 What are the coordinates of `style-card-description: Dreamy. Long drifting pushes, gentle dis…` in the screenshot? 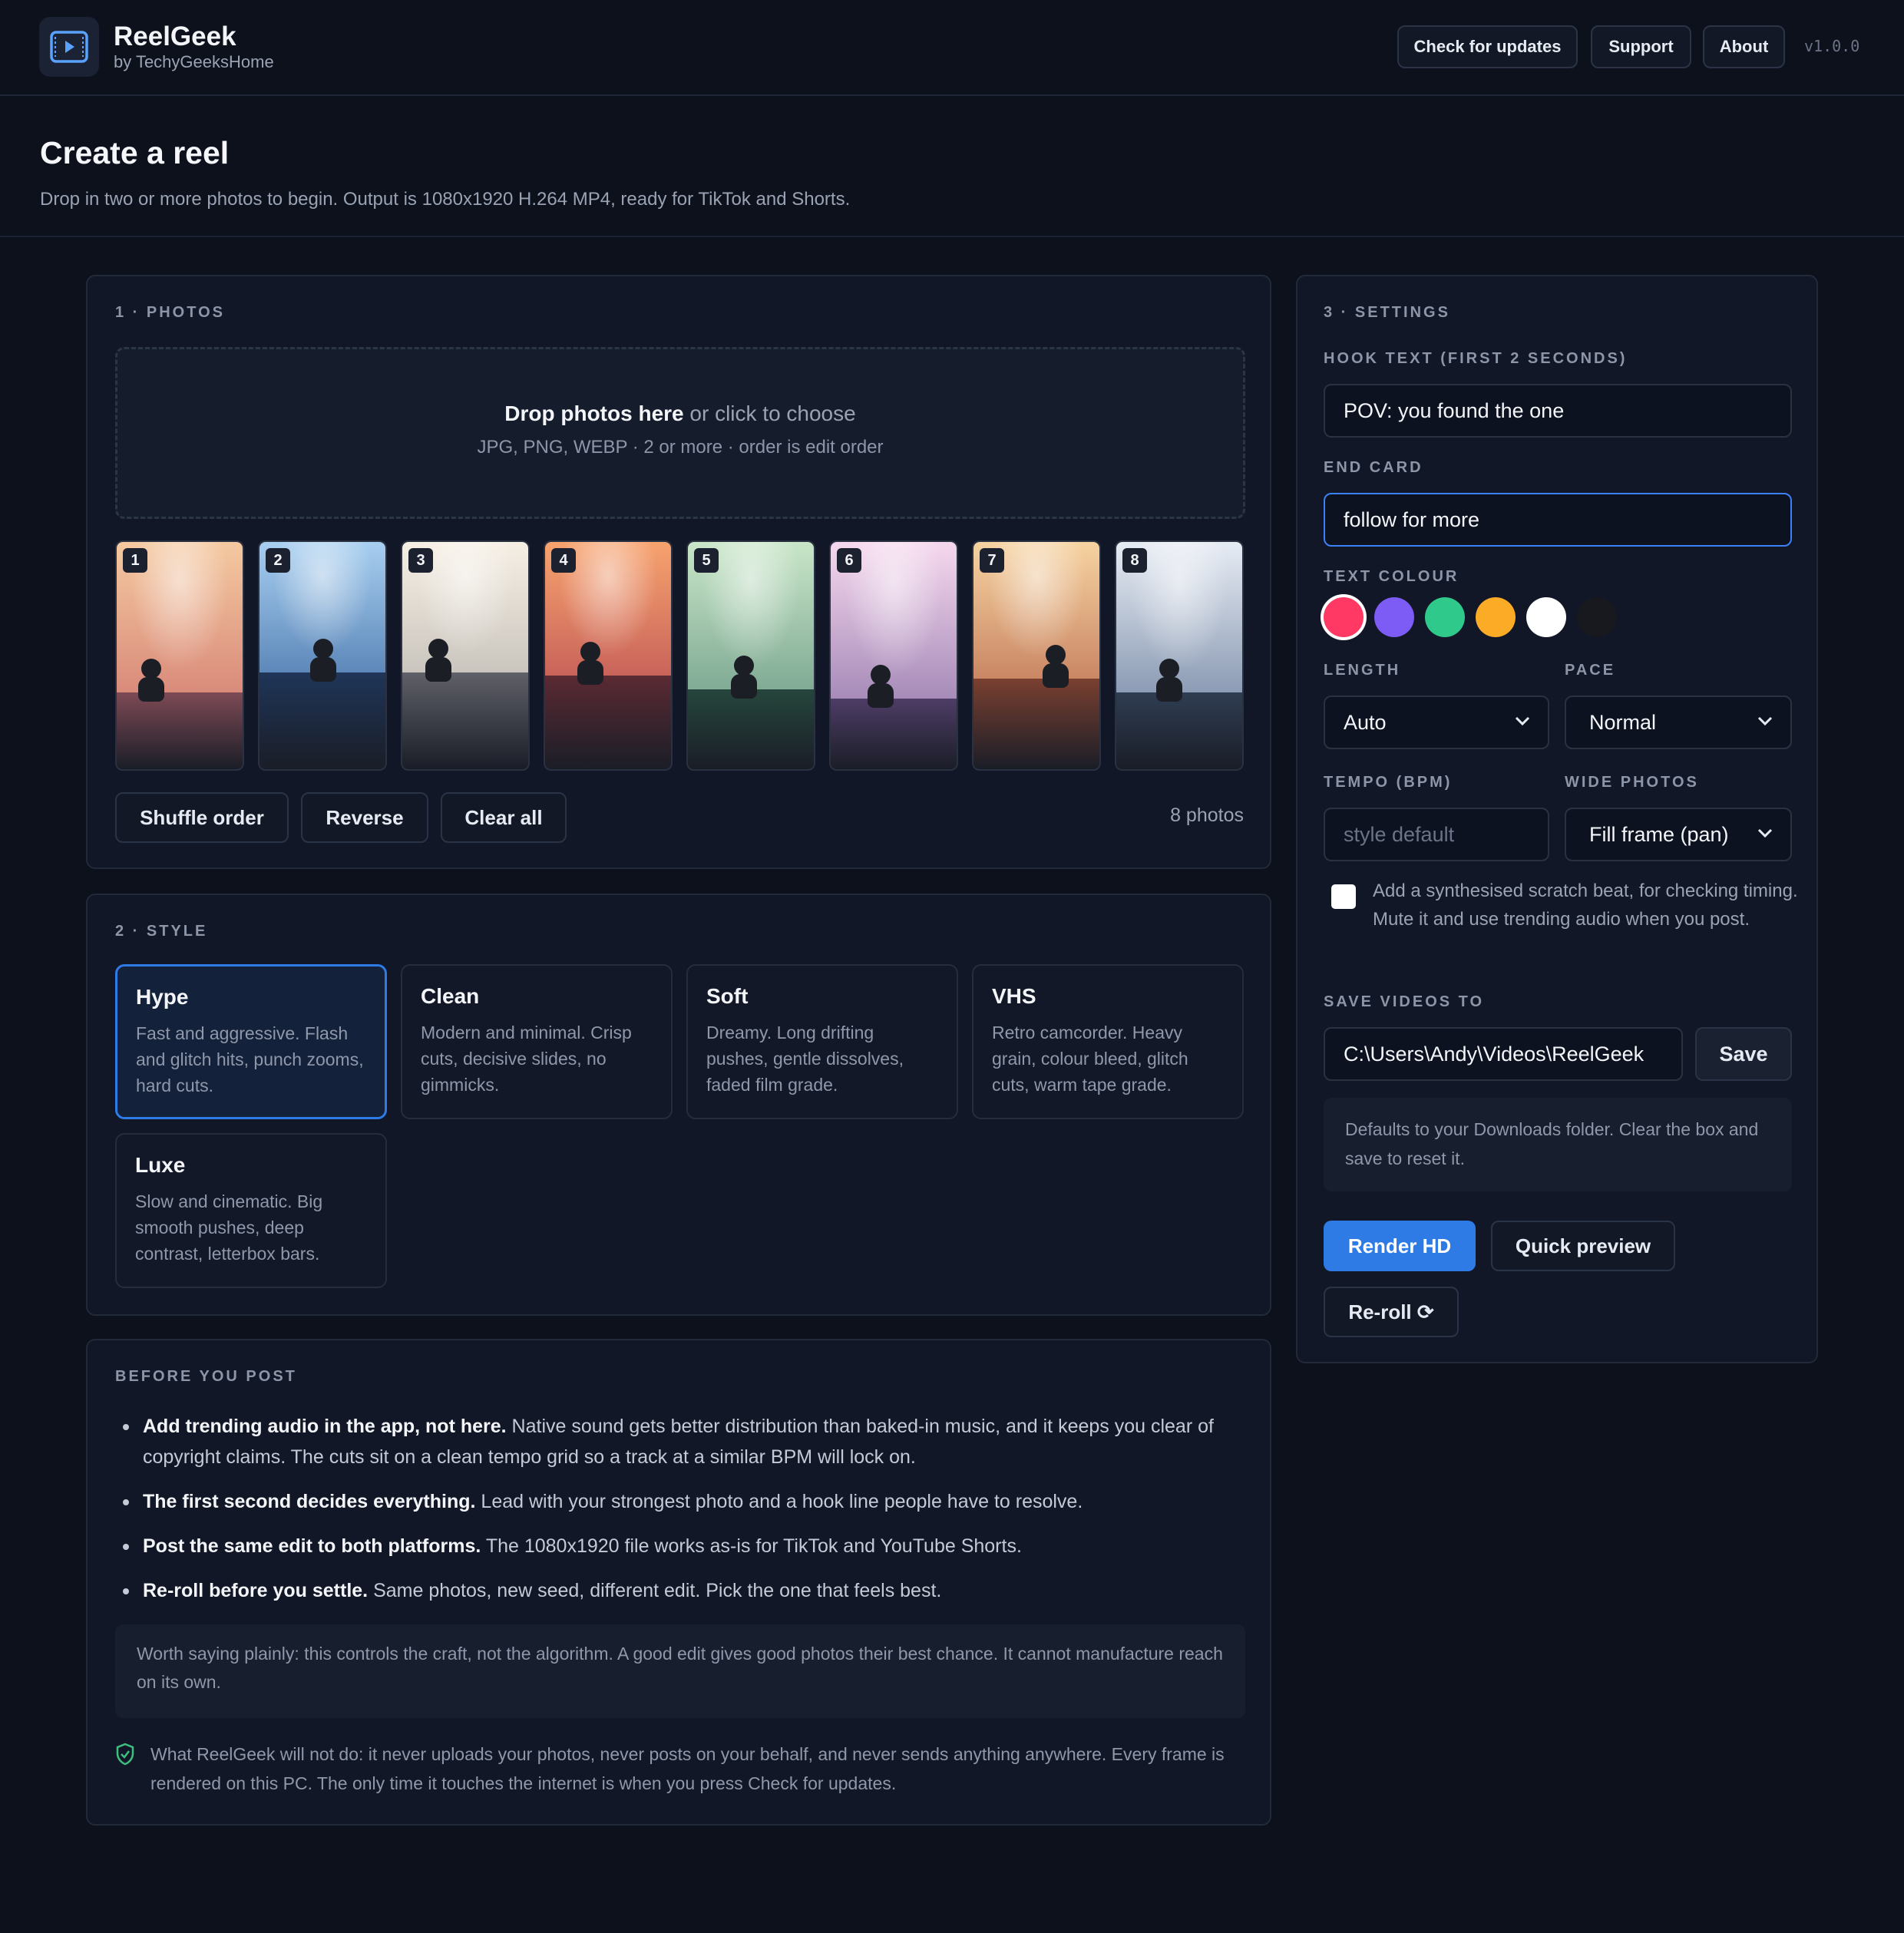 It's located at (805, 1059).